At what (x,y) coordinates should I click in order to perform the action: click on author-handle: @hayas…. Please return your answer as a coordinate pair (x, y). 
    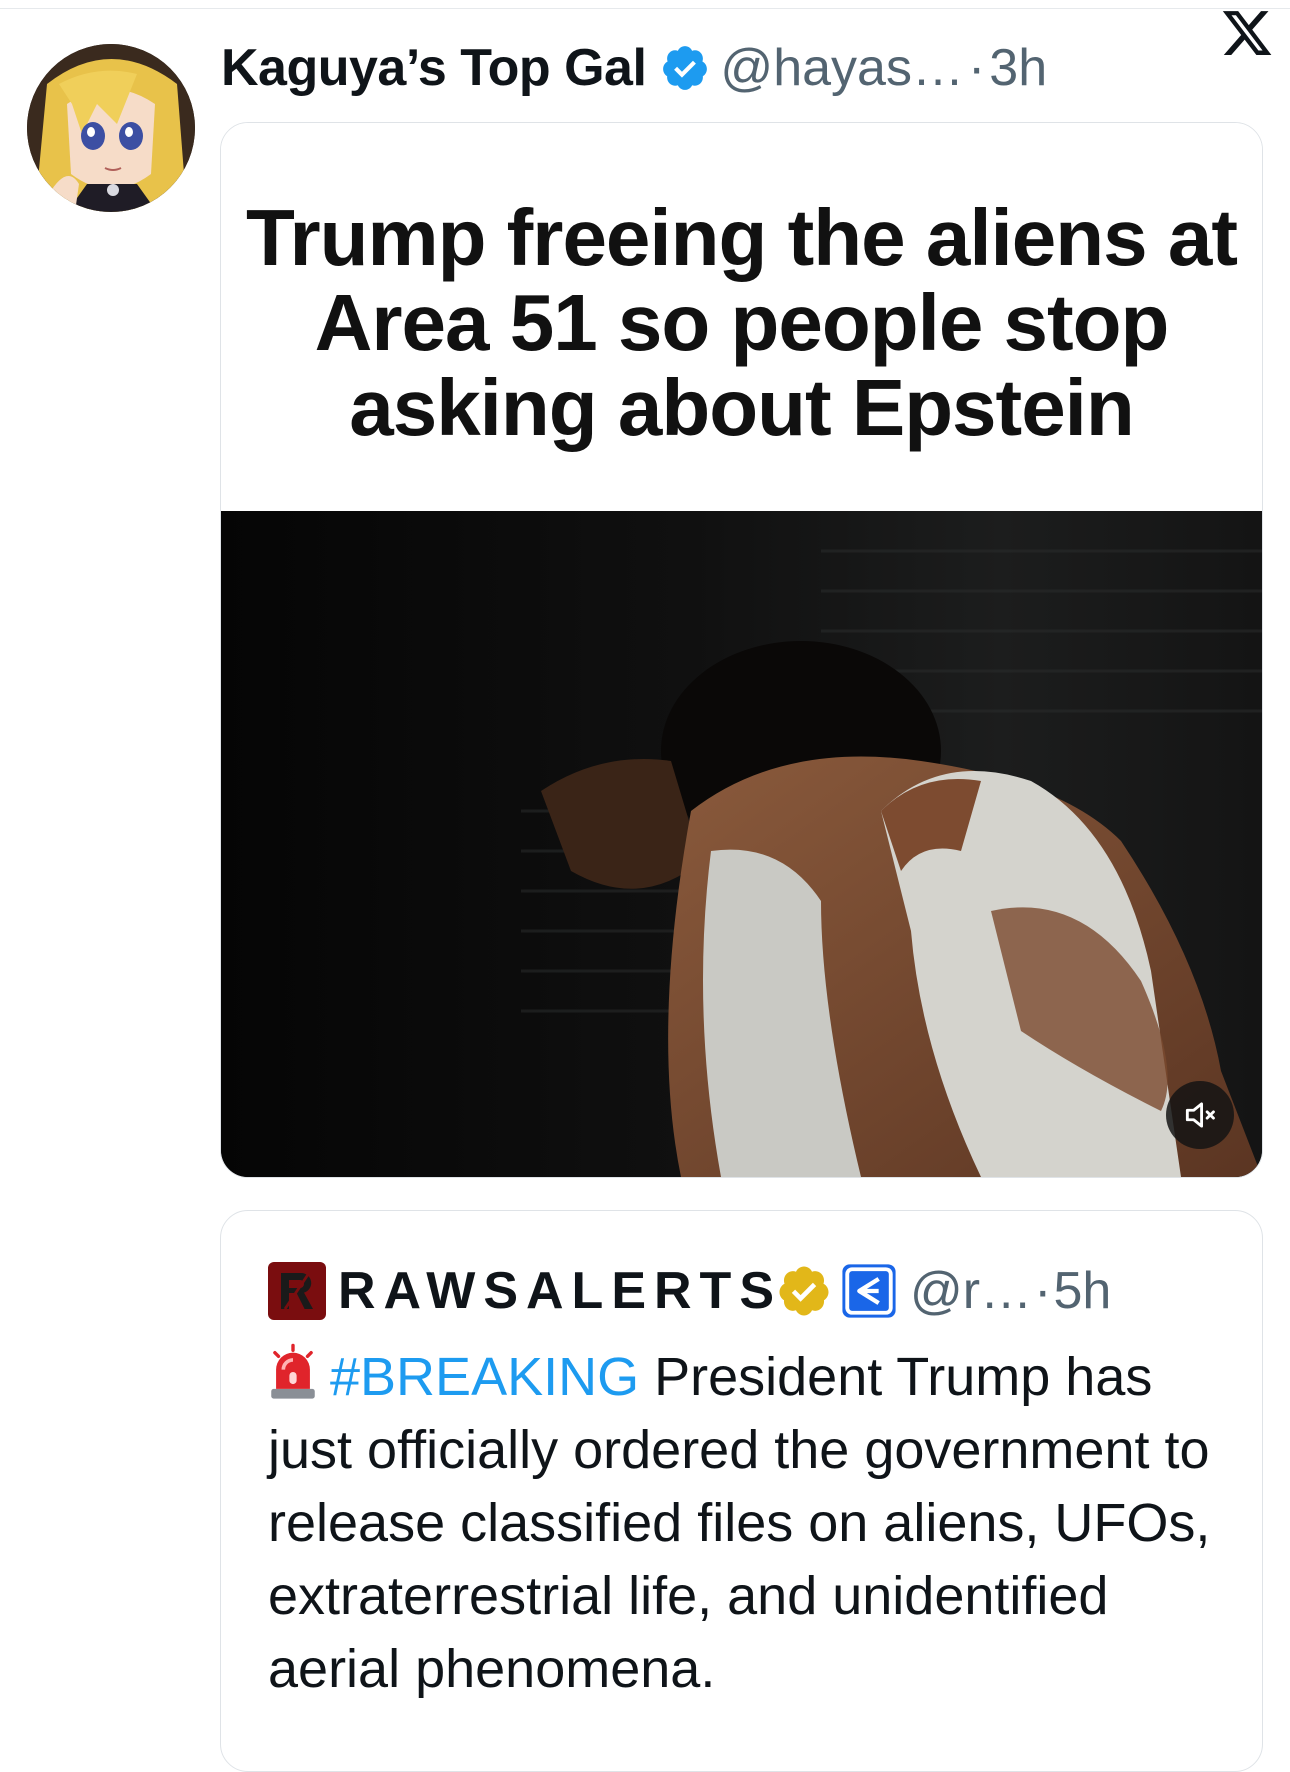
    Looking at the image, I should click on (842, 68).